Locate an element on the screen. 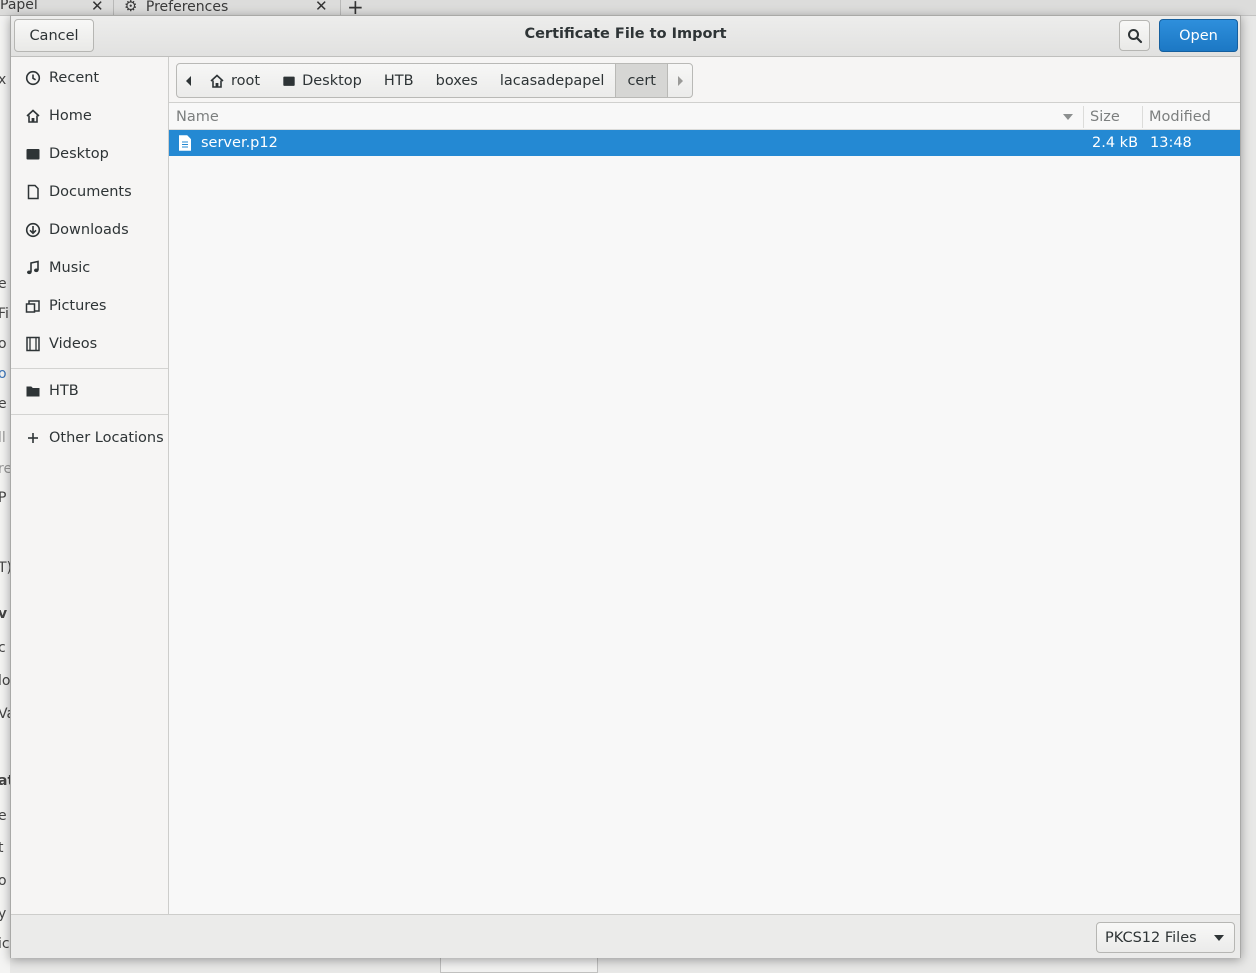 Image resolution: width=1256 pixels, height=973 pixels. background-text: re is located at coordinates (5, 469).